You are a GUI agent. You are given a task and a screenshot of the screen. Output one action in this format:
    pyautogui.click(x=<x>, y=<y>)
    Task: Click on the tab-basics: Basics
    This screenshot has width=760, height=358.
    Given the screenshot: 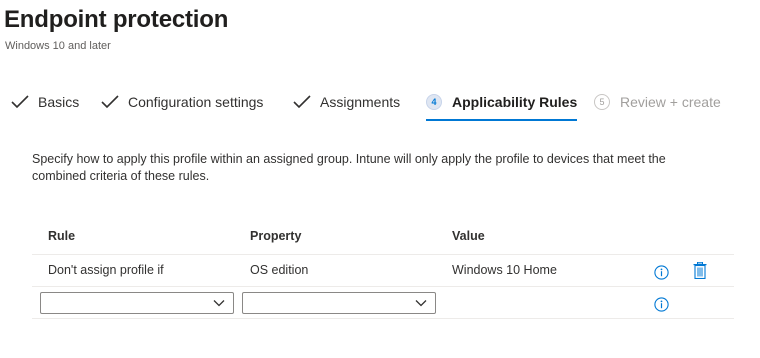 What is the action you would take?
    pyautogui.click(x=44, y=102)
    